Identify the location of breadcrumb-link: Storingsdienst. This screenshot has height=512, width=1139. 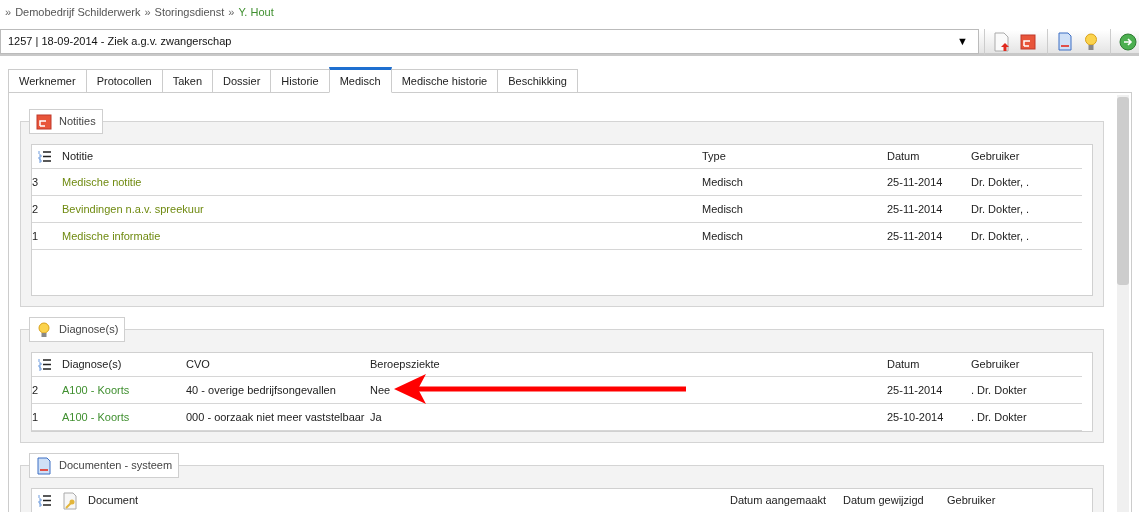
(189, 12).